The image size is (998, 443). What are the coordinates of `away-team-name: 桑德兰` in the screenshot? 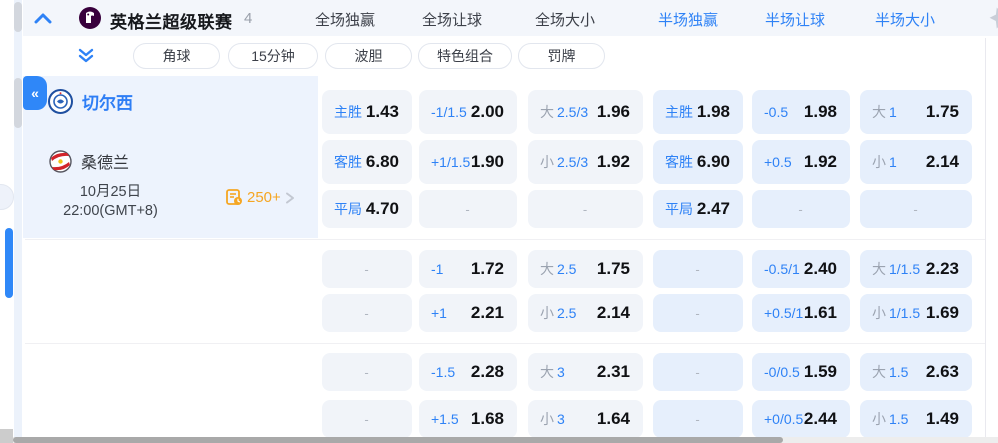 It's located at (105, 163).